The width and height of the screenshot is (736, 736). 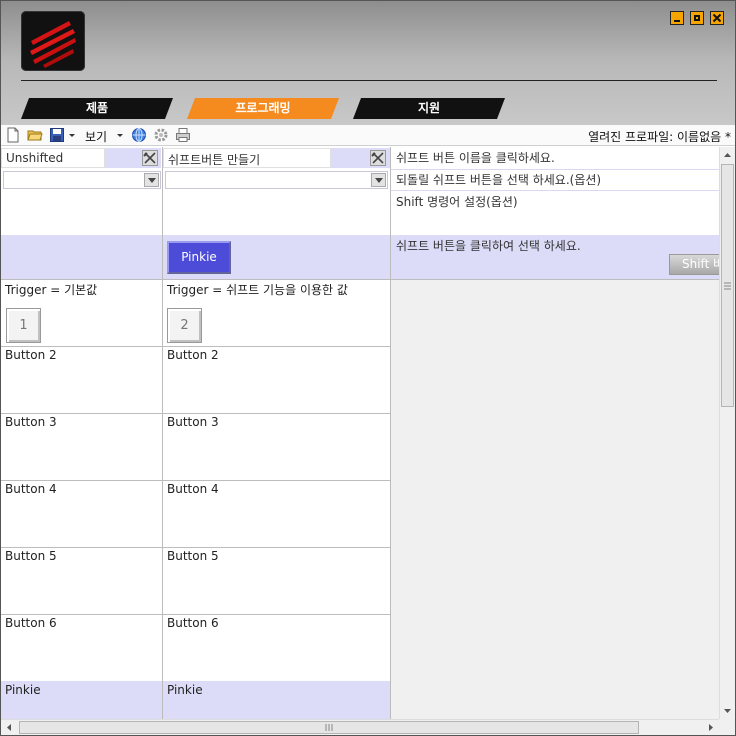 What do you see at coordinates (257, 290) in the screenshot?
I see `shift-trigger-label: Trigger = 쉬프트 기능을 이용한 값` at bounding box center [257, 290].